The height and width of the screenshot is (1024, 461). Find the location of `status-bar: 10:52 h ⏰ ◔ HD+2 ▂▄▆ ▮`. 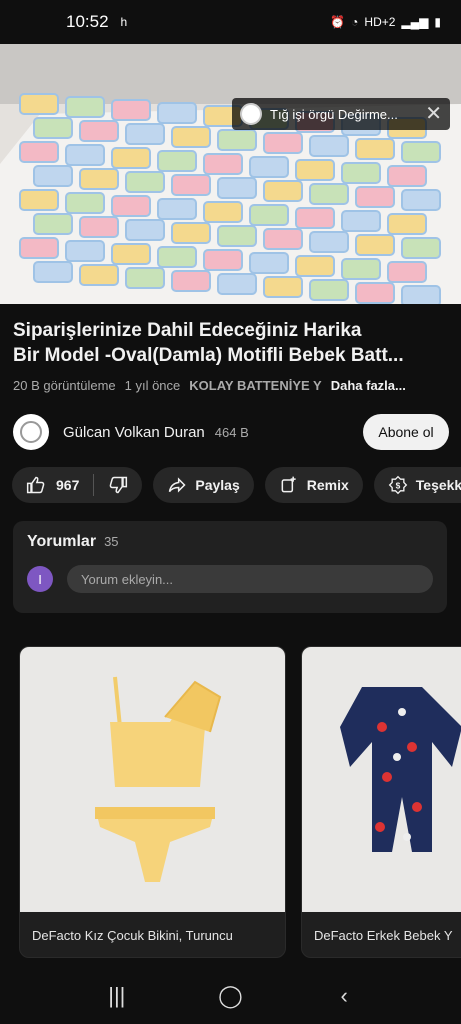

status-bar: 10:52 h ⏰ ◔ HD+2 ▂▄▆ ▮ is located at coordinates (230, 22).